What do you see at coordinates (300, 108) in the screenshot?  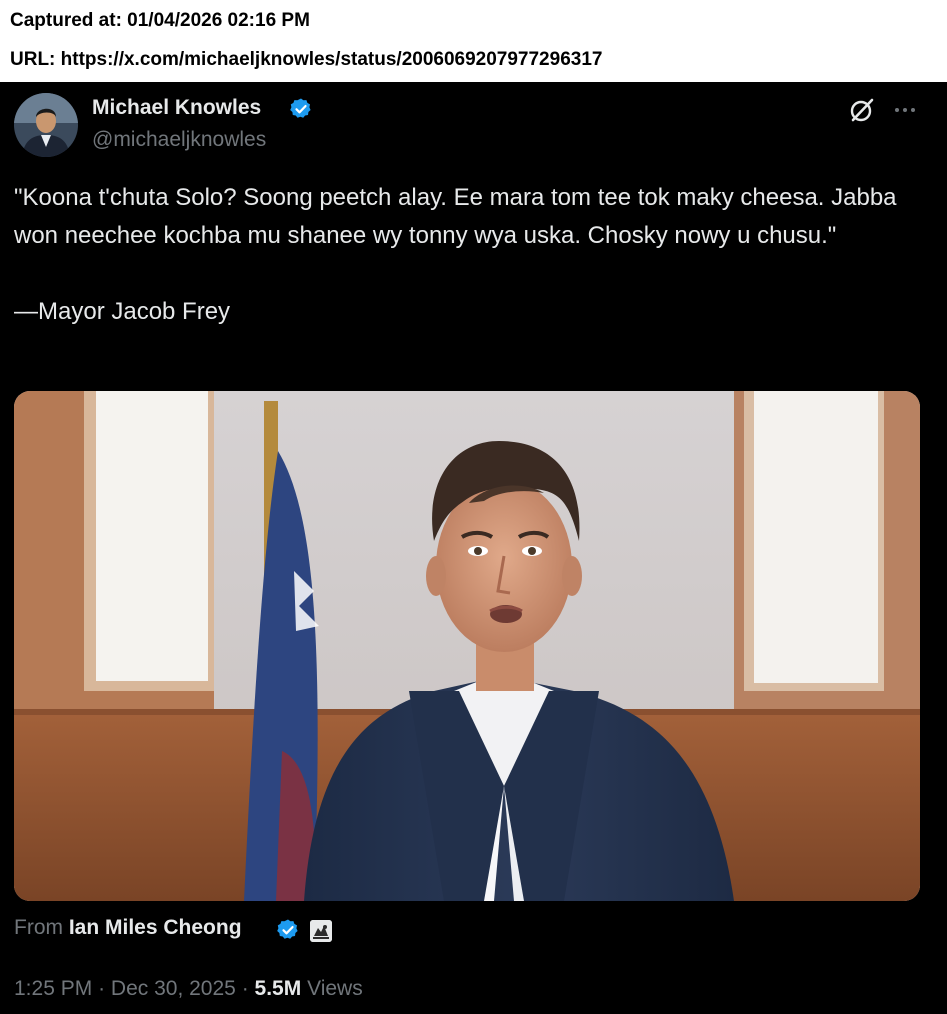 I see `verified-badge-icon` at bounding box center [300, 108].